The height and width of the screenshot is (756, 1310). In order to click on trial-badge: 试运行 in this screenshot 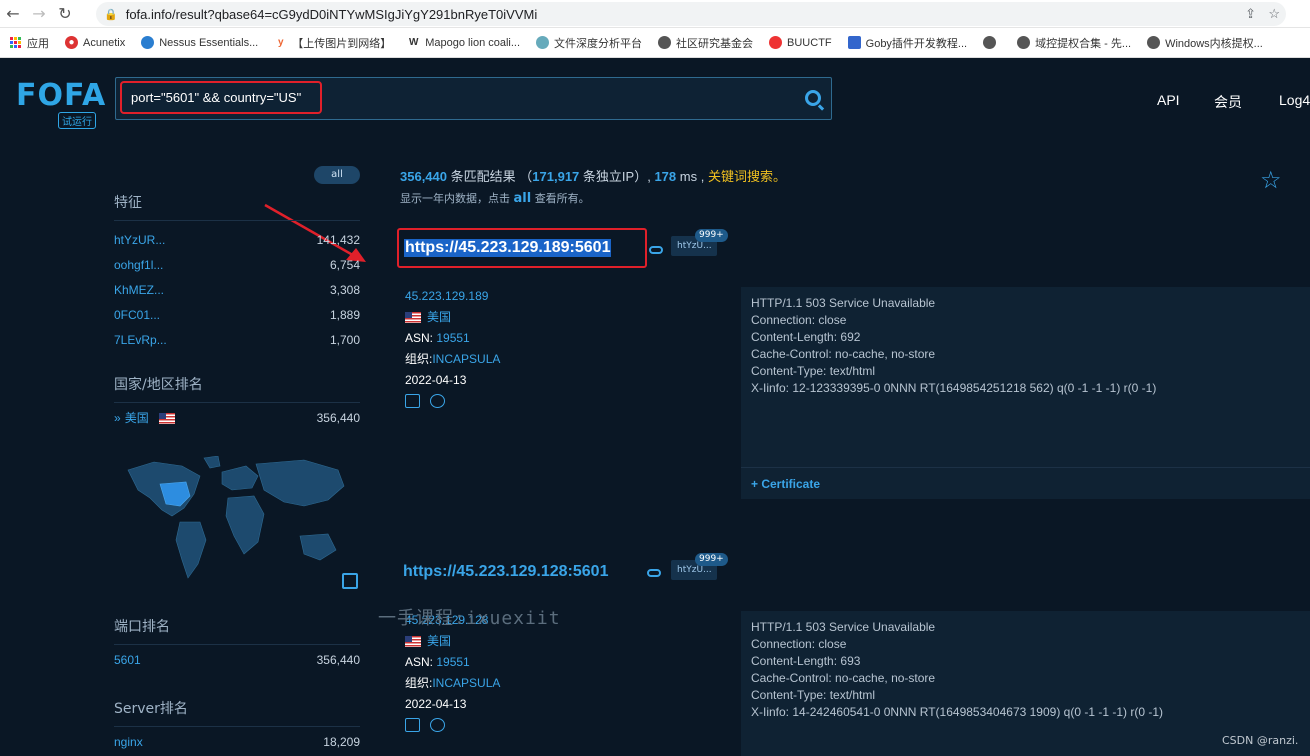, I will do `click(77, 120)`.